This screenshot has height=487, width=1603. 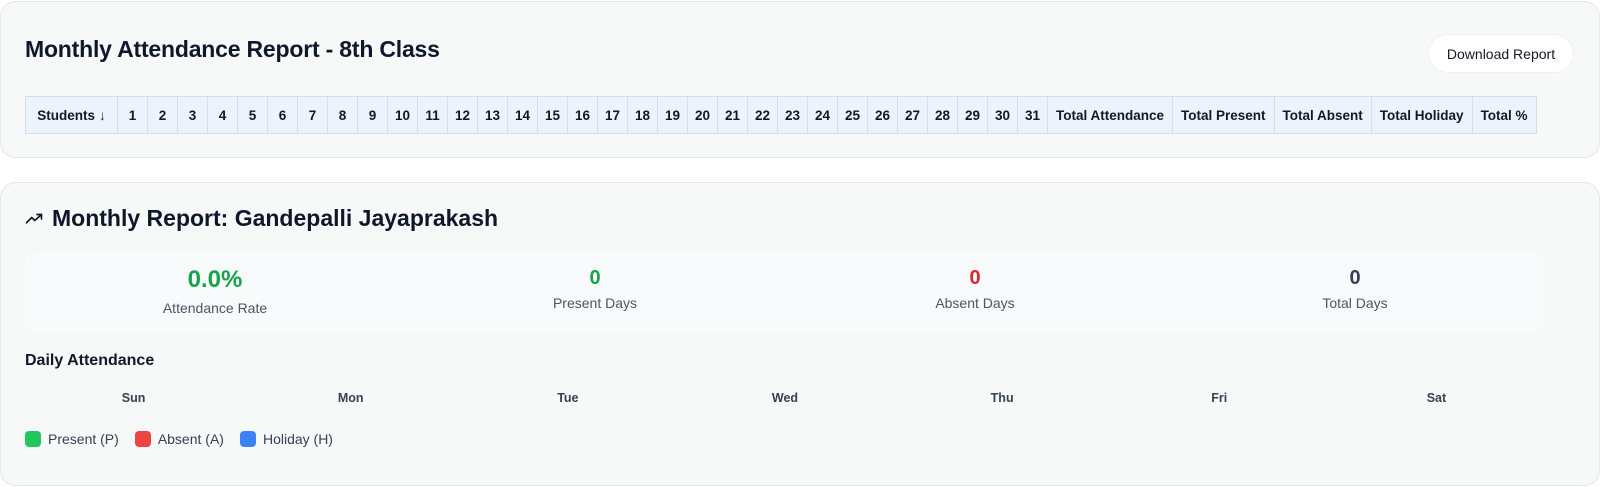 What do you see at coordinates (582, 115) in the screenshot?
I see `day-column-header: 16` at bounding box center [582, 115].